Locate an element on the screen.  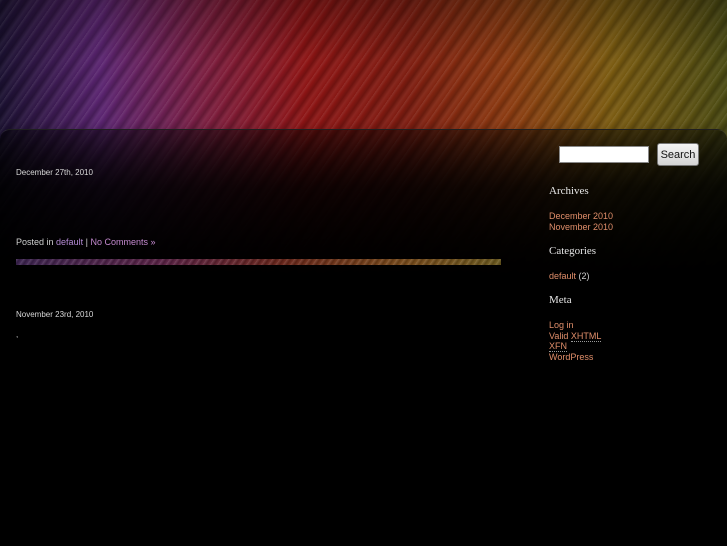
xfn-link: XFN is located at coordinates (558, 346).